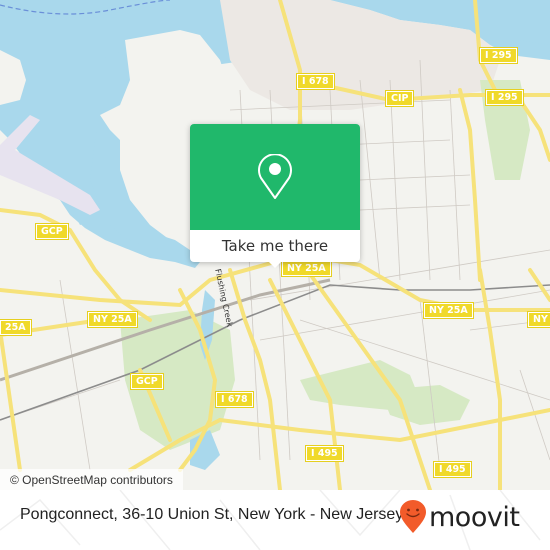 The image size is (550, 550). Describe the element at coordinates (315, 81) in the screenshot. I see `road-shield-i678: I 678` at that location.